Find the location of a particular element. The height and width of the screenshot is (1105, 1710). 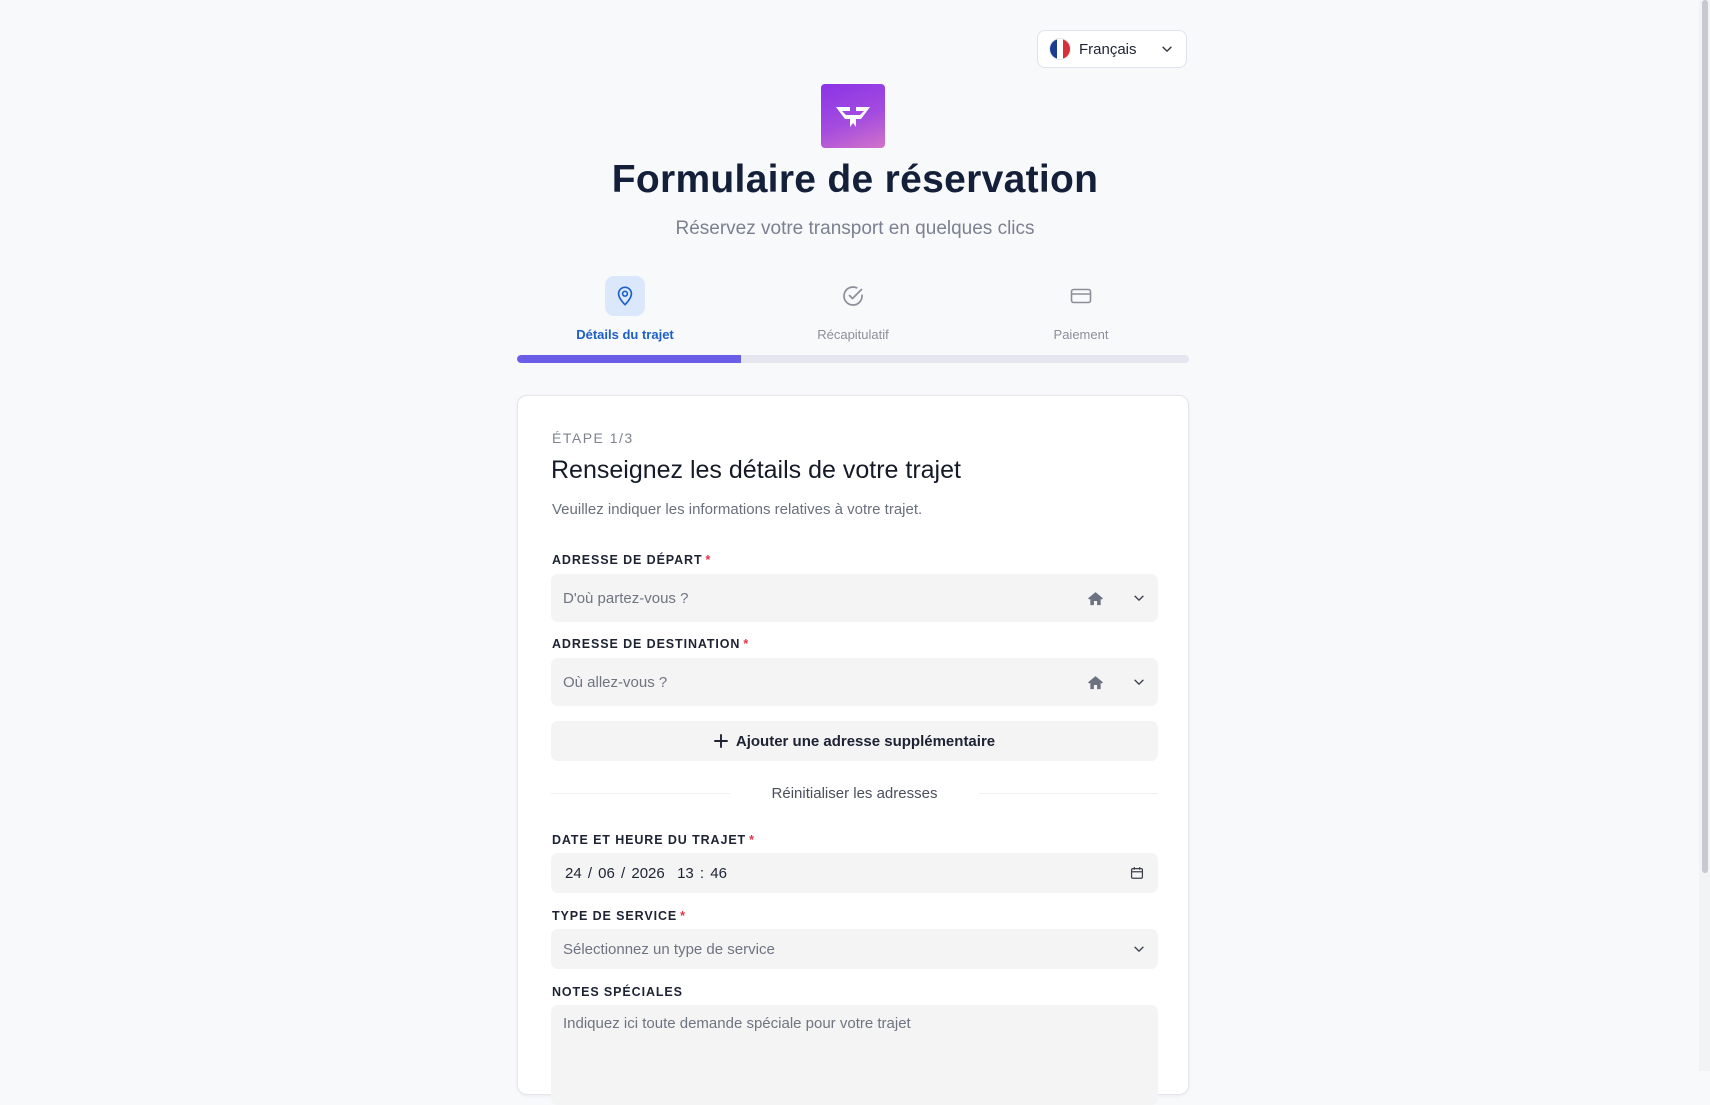

reset-addresses-row: Réinitialiser les adresses is located at coordinates (854, 793).